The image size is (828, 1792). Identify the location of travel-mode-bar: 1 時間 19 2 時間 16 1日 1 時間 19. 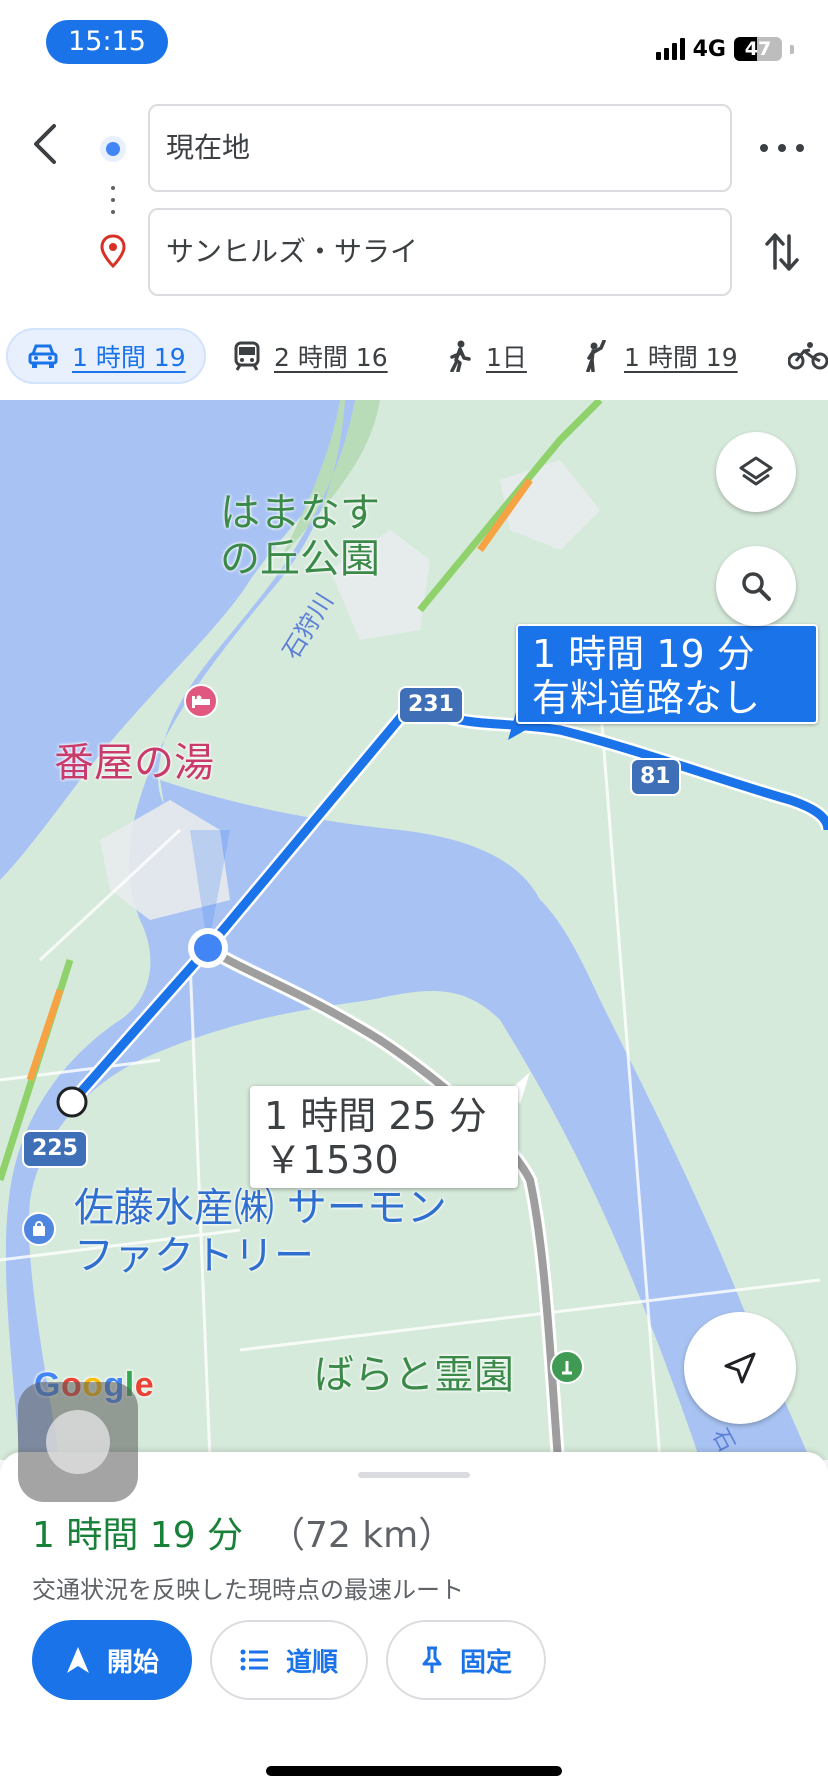
(414, 362).